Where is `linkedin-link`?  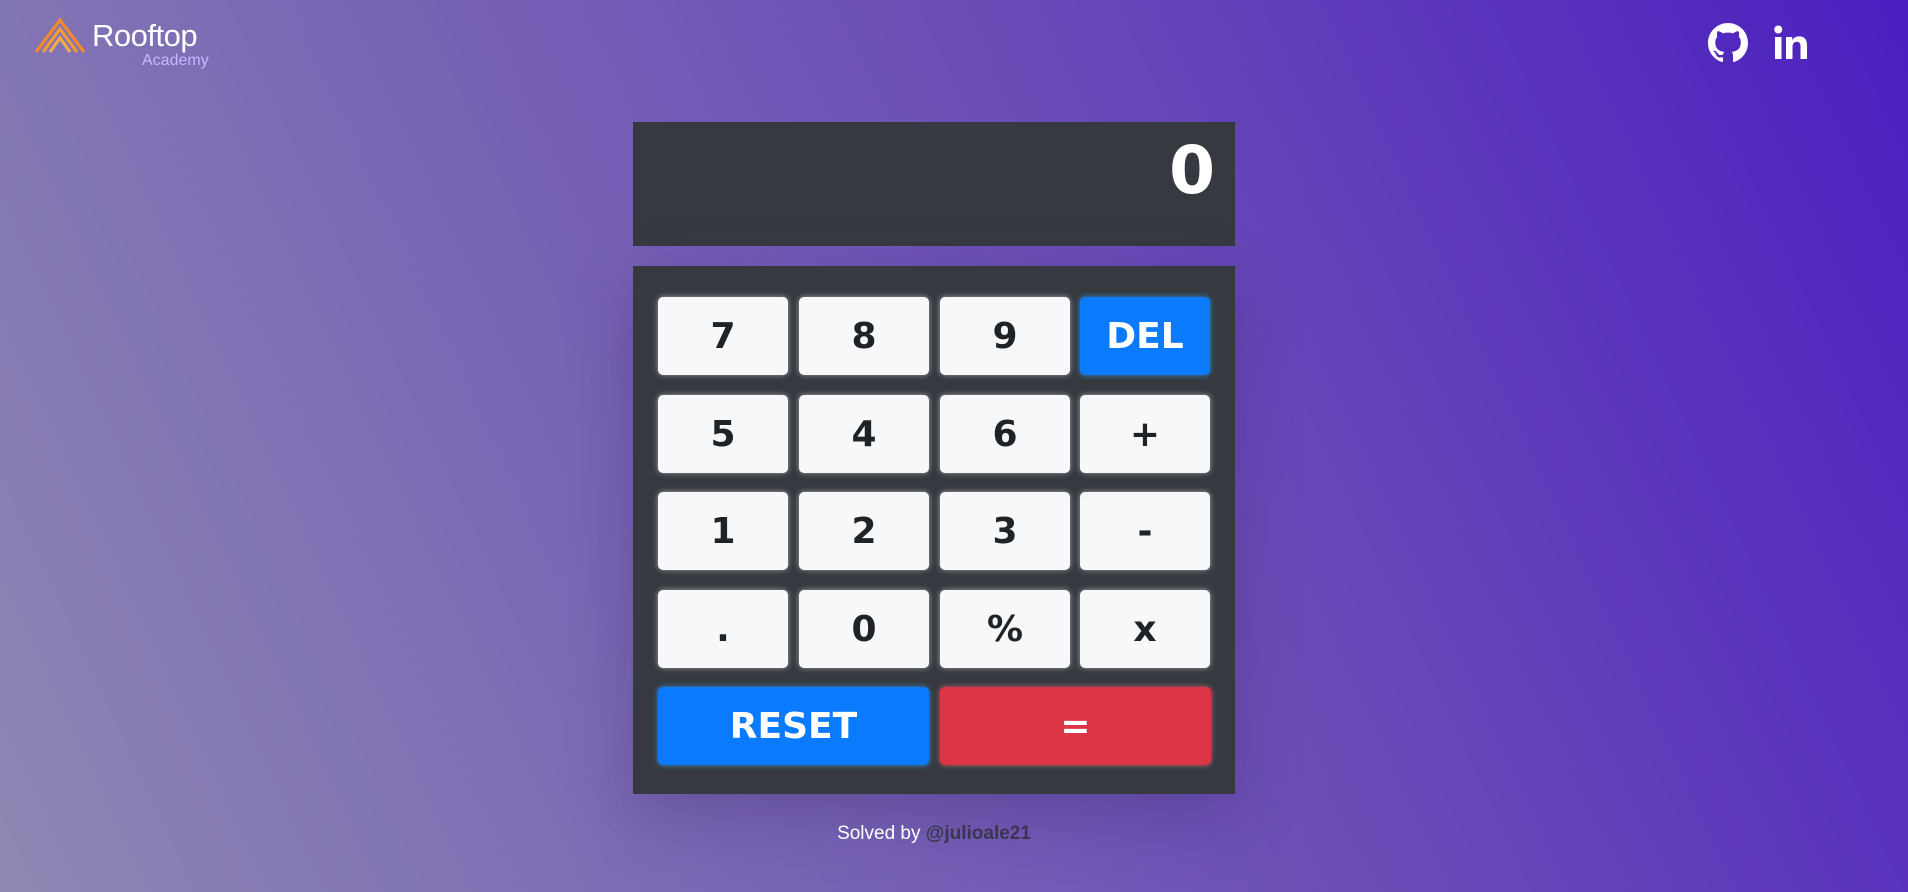 linkedin-link is located at coordinates (1792, 43).